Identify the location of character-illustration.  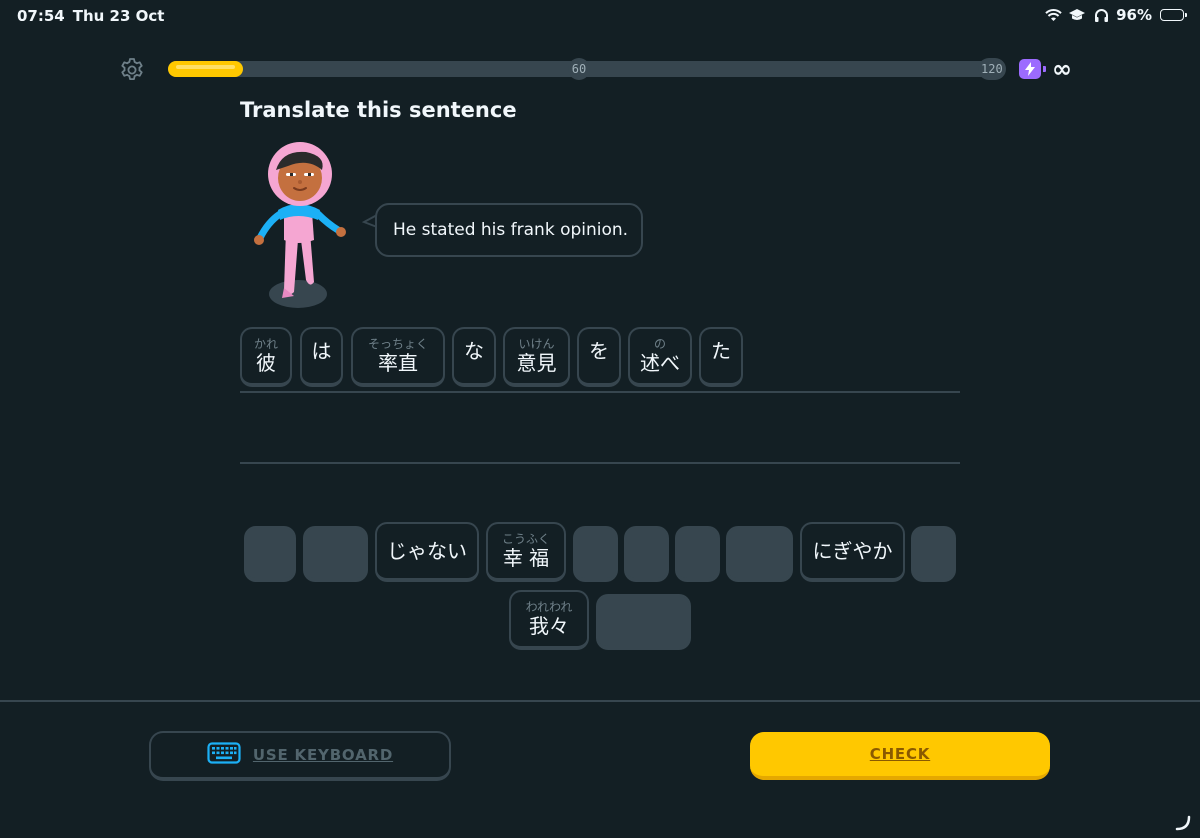
(303, 225).